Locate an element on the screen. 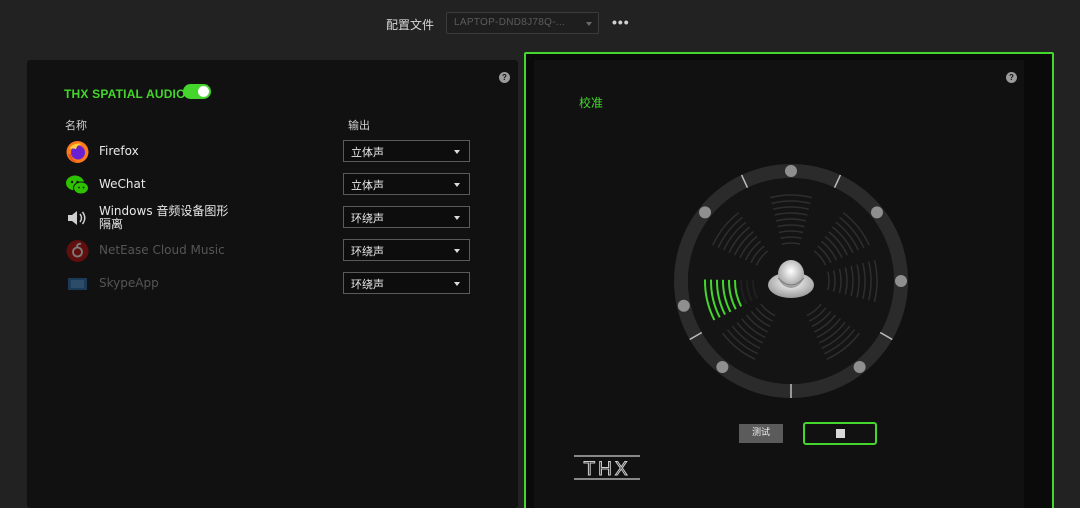 The height and width of the screenshot is (508, 1080). top-bar: 配置文件 LAPTOP-DND8J78Q-... ••• is located at coordinates (540, 24).